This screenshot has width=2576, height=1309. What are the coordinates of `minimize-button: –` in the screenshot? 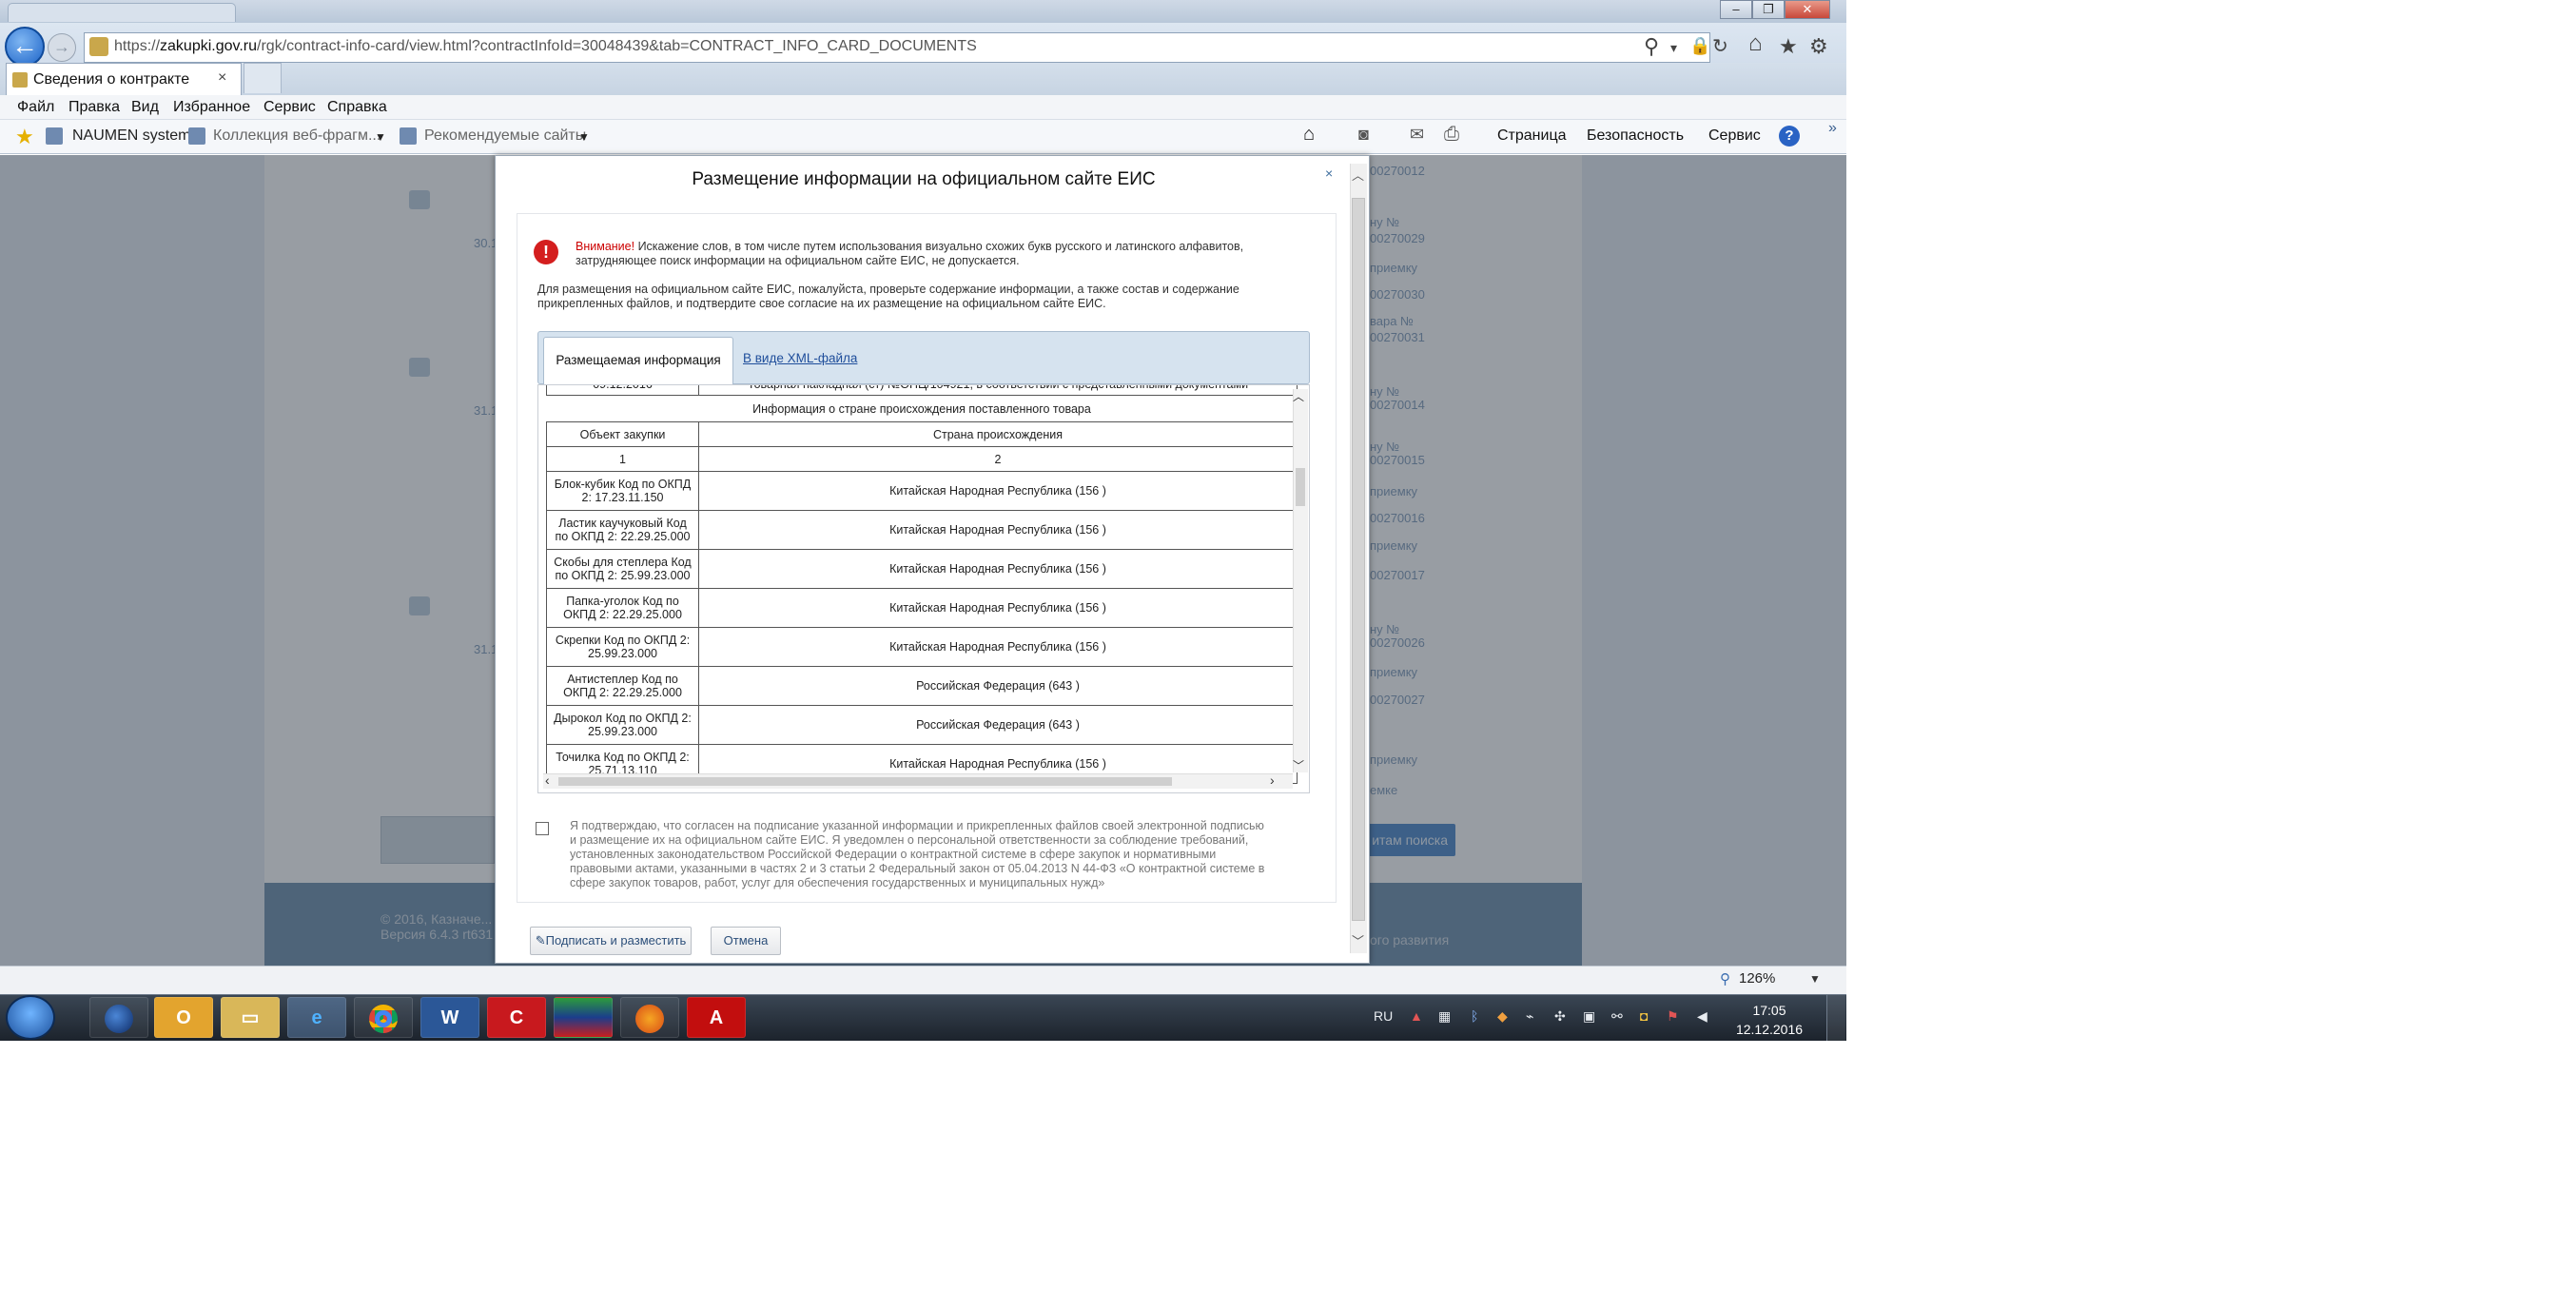 It's located at (1736, 9).